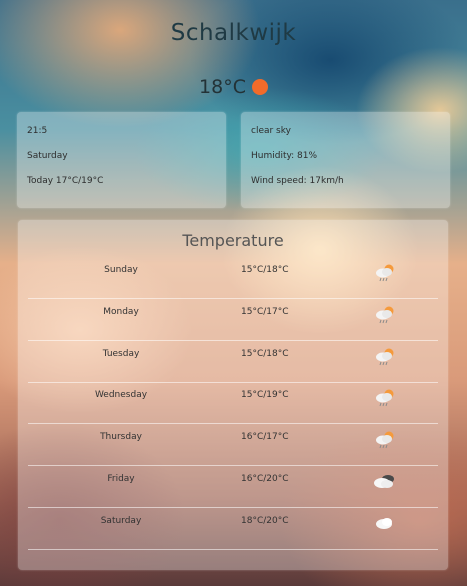 The width and height of the screenshot is (467, 586). I want to click on forecast-day: Friday, so click(121, 479).